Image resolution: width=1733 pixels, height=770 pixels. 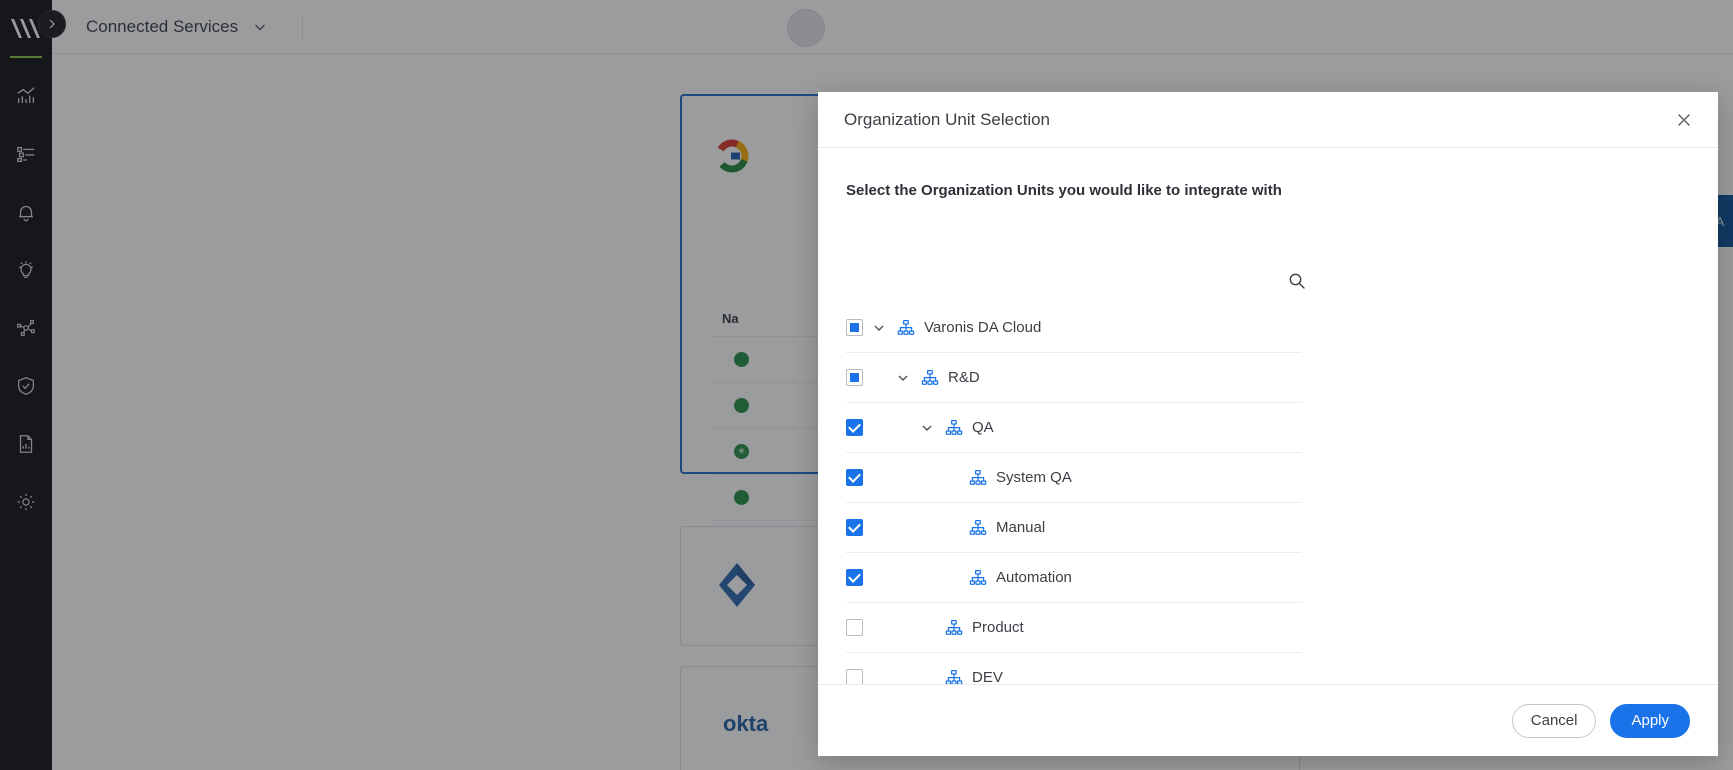 I want to click on tree-item-label: QA, so click(x=983, y=427).